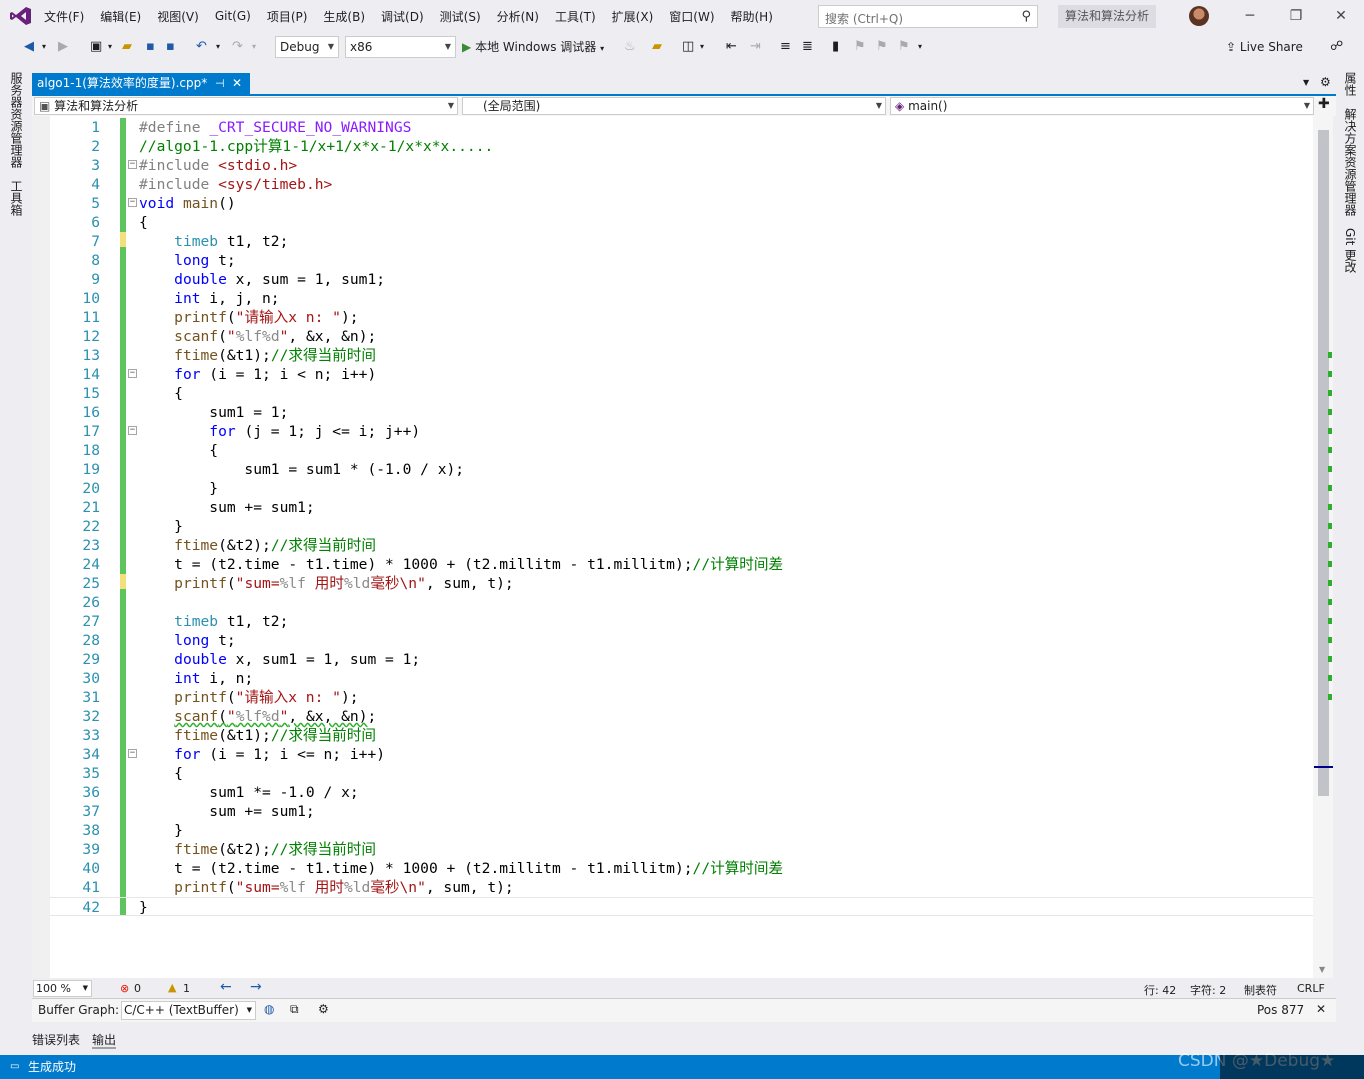  Describe the element at coordinates (533, 47) in the screenshot. I see `start-debugging-button: ▶ 本地 Windows 调试器 ▾` at that location.